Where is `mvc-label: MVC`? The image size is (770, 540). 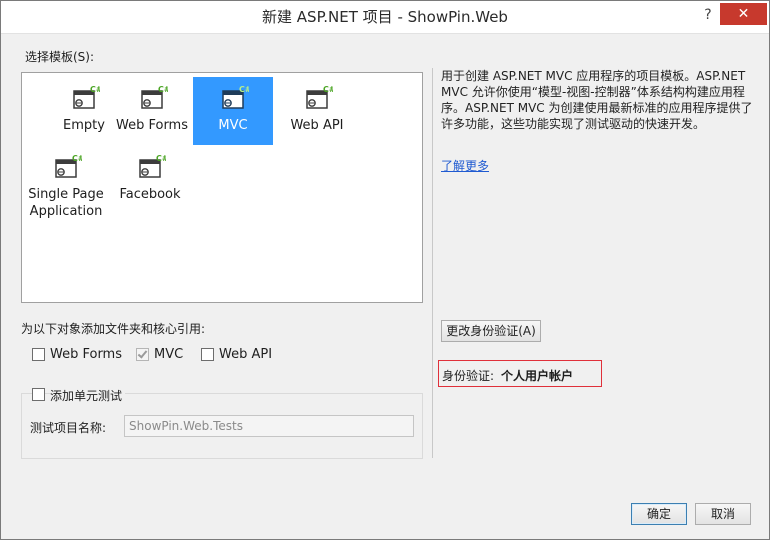 mvc-label: MVC is located at coordinates (169, 354).